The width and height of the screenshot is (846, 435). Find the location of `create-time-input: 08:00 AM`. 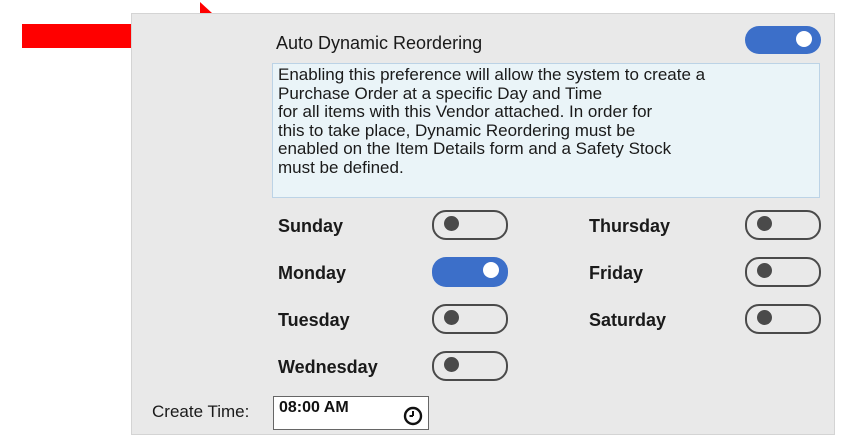

create-time-input: 08:00 AM is located at coordinates (351, 413).